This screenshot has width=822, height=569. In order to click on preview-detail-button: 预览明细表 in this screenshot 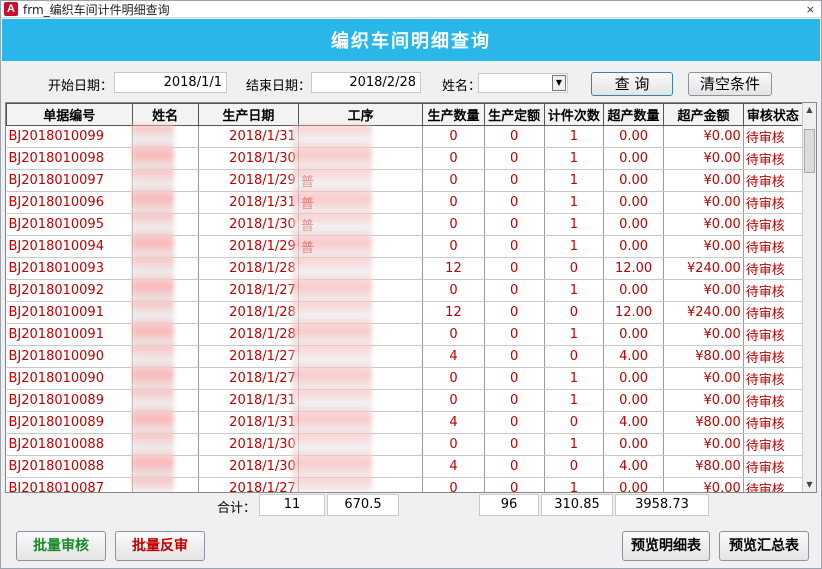, I will do `click(666, 546)`.